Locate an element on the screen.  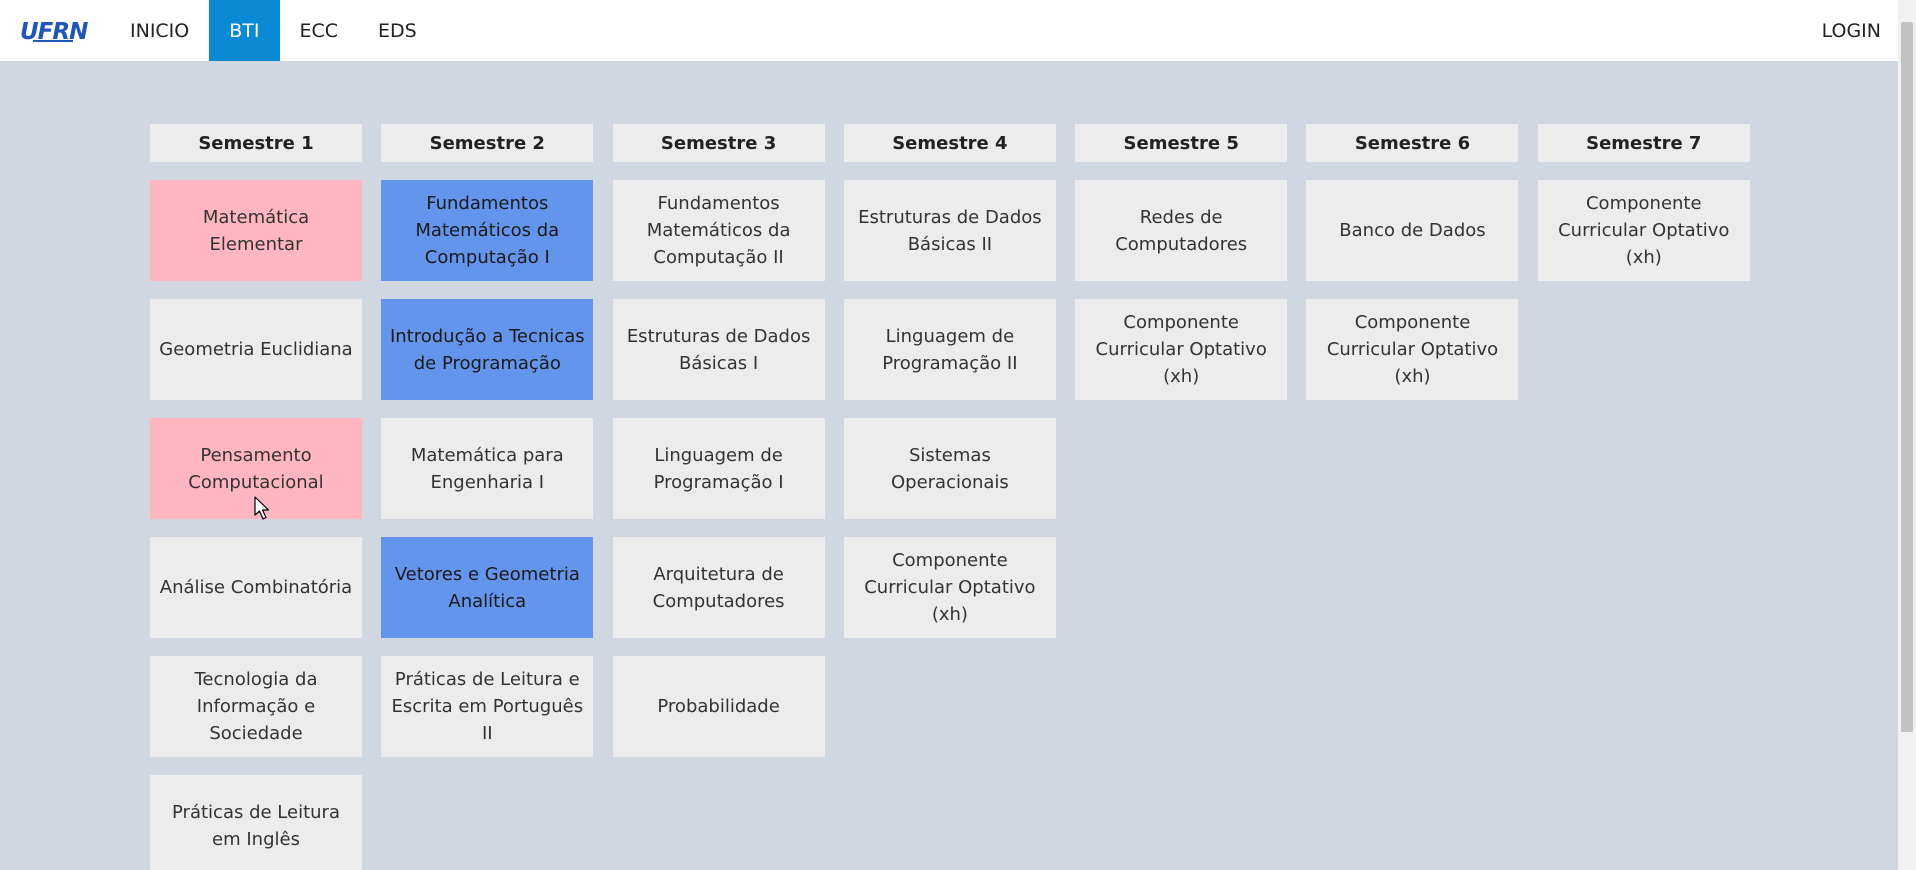
course-card: Práticas de Leitura em Inglês is located at coordinates (256, 822).